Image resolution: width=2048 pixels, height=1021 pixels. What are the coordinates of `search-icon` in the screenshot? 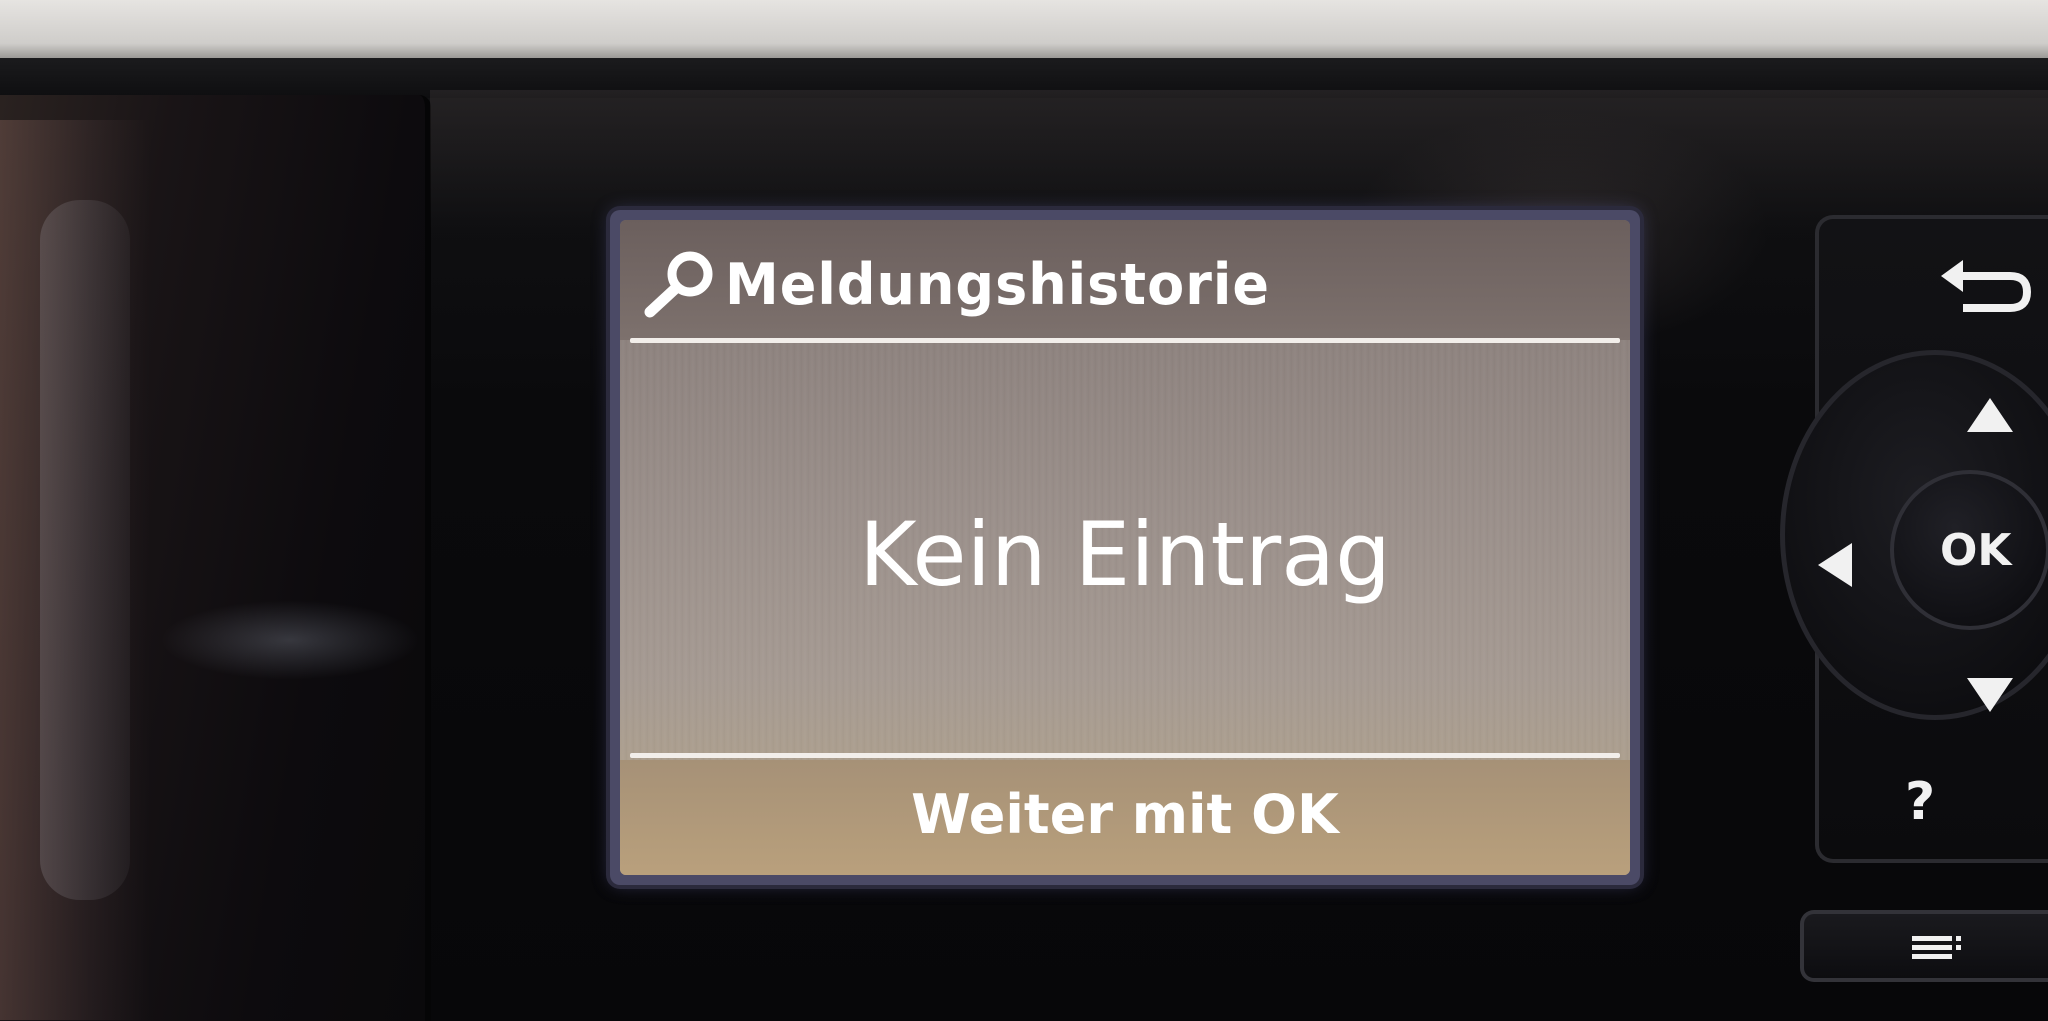 It's located at (678, 284).